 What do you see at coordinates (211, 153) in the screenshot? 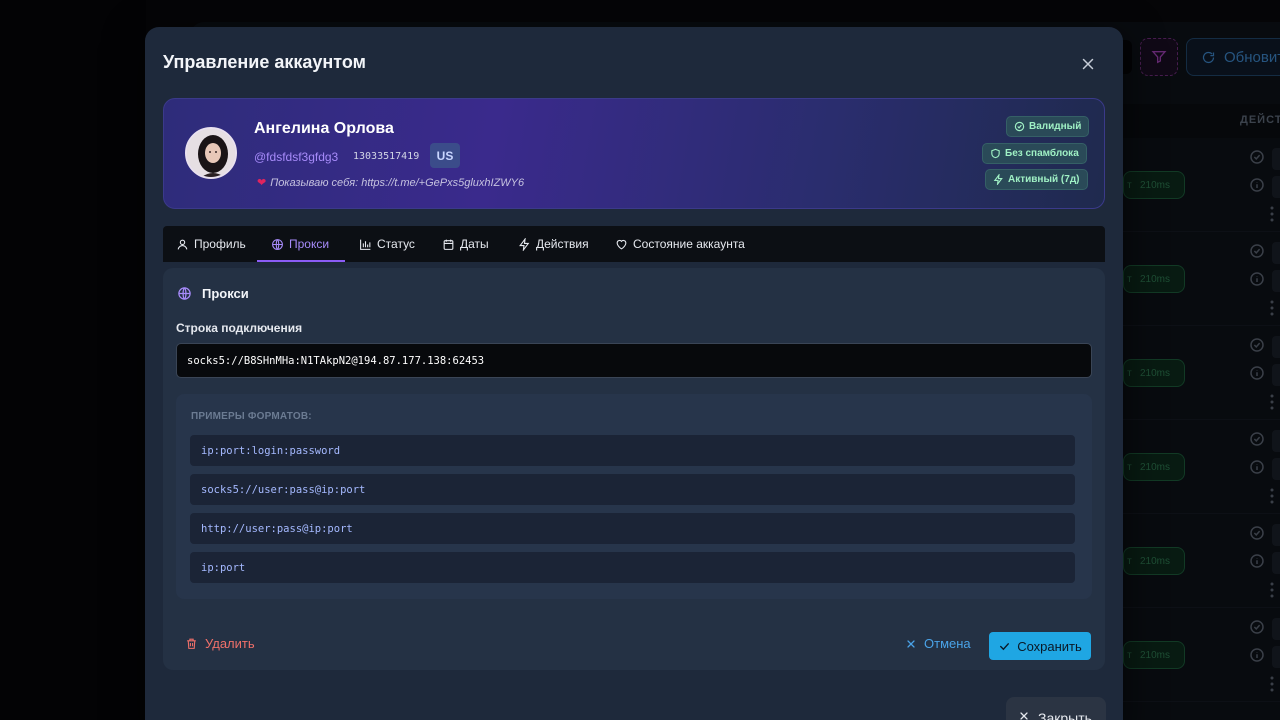
I see `avatar` at bounding box center [211, 153].